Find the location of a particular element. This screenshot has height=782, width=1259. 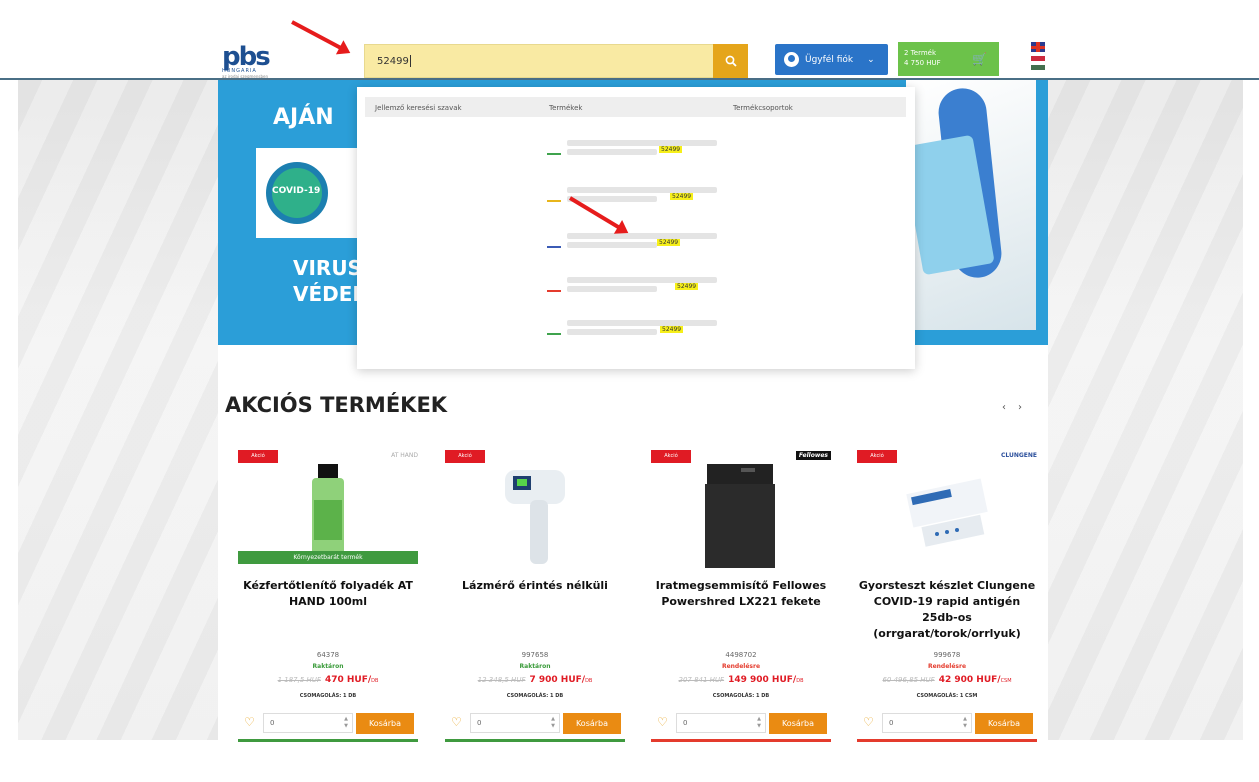

covid-label: COVID-19 is located at coordinates (296, 191).